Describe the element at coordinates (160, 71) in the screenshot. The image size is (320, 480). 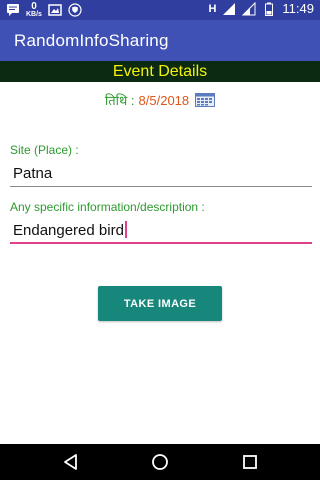
I see `event-details-header: Event Details` at that location.